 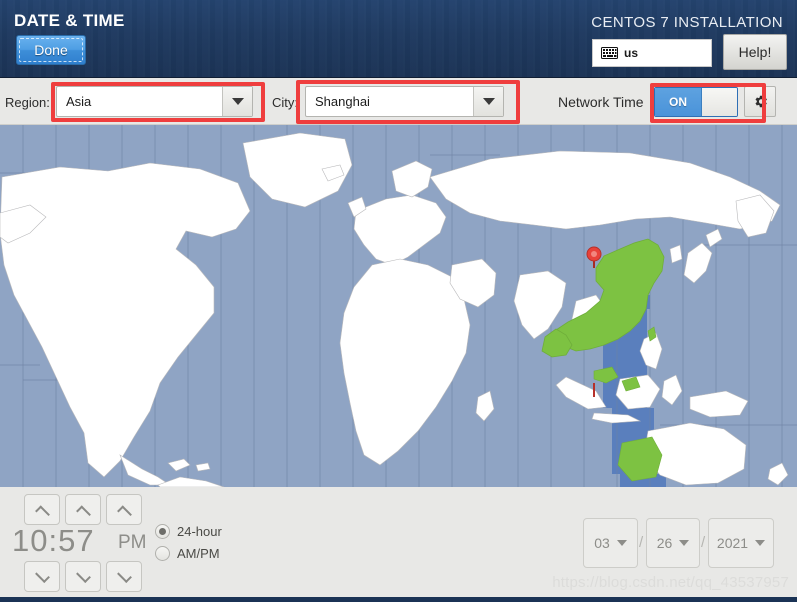 What do you see at coordinates (602, 543) in the screenshot?
I see `month-value: 03` at bounding box center [602, 543].